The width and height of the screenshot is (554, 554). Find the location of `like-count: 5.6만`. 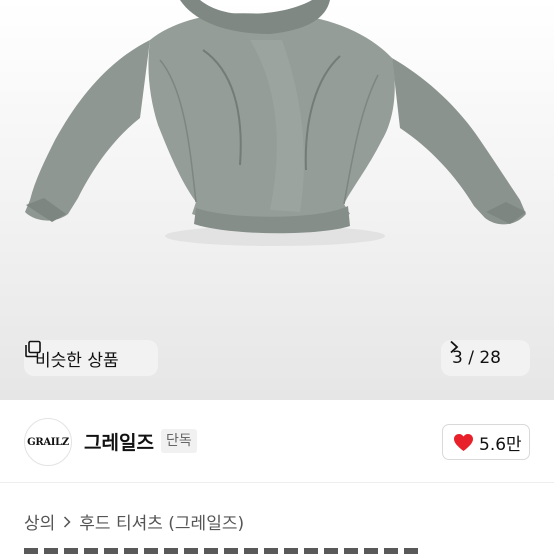

like-count: 5.6만 is located at coordinates (500, 444).